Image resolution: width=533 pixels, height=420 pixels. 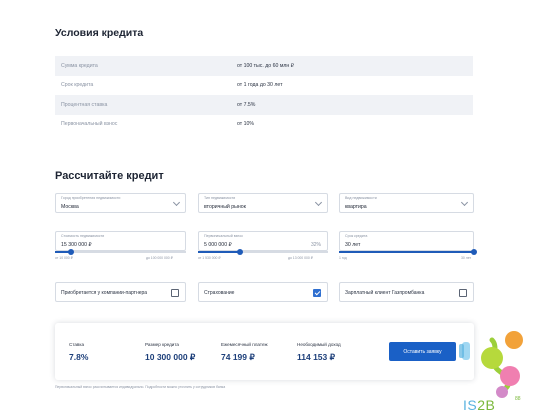 I want to click on logo-wordmark-a: IS, so click(x=470, y=405).